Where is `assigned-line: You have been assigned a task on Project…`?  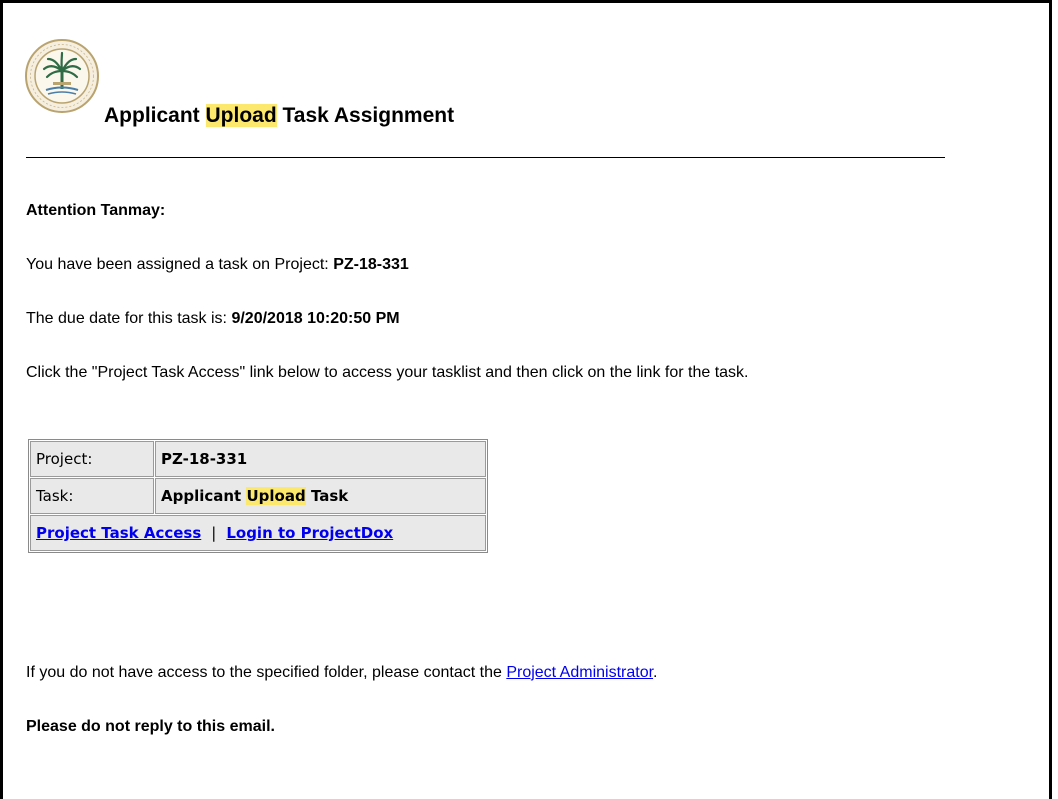
assigned-line: You have been assigned a task on Project… is located at coordinates (217, 264).